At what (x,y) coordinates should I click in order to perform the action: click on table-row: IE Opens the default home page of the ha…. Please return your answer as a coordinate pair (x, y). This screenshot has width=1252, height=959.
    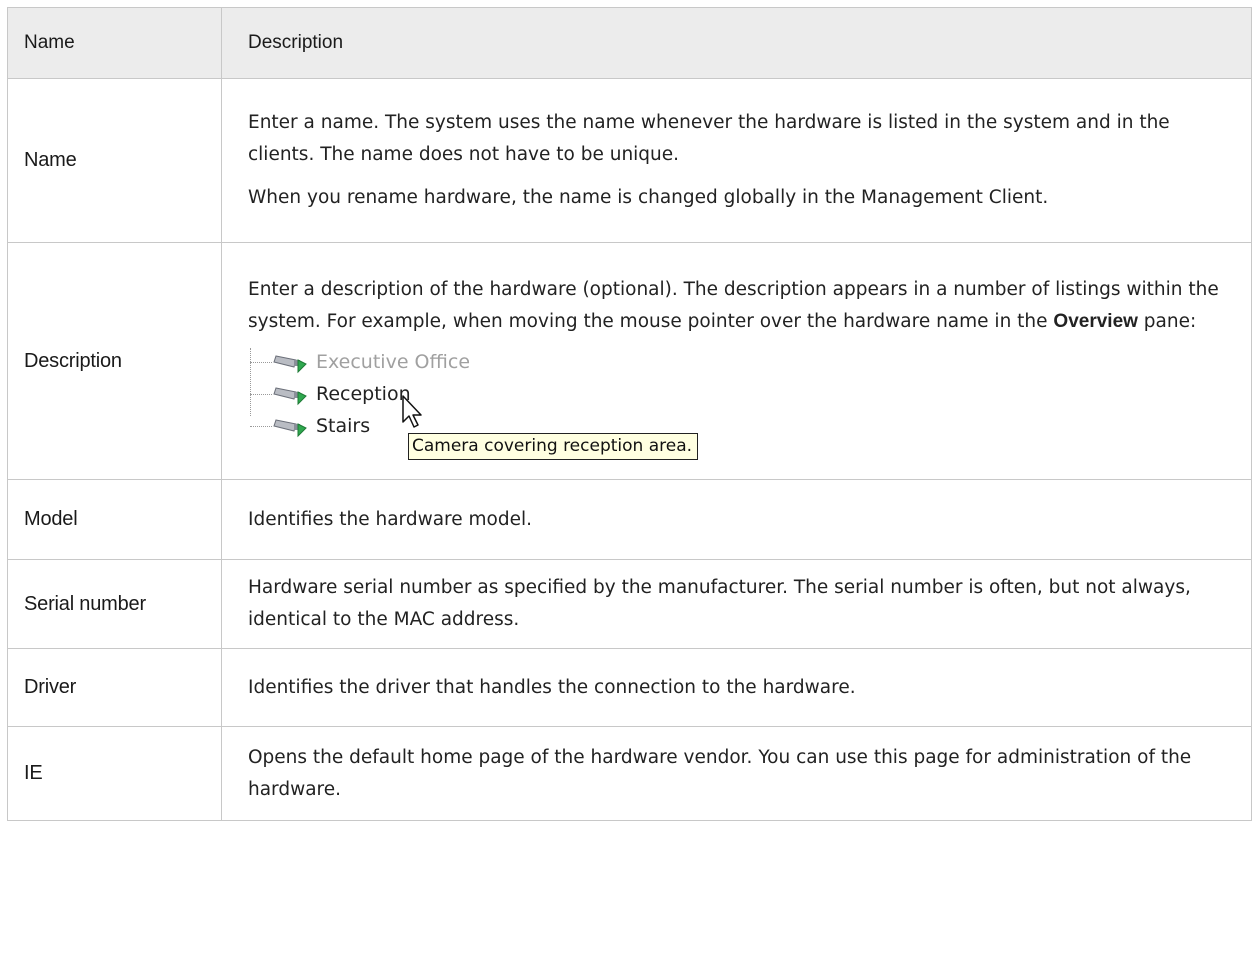
    Looking at the image, I should click on (629, 773).